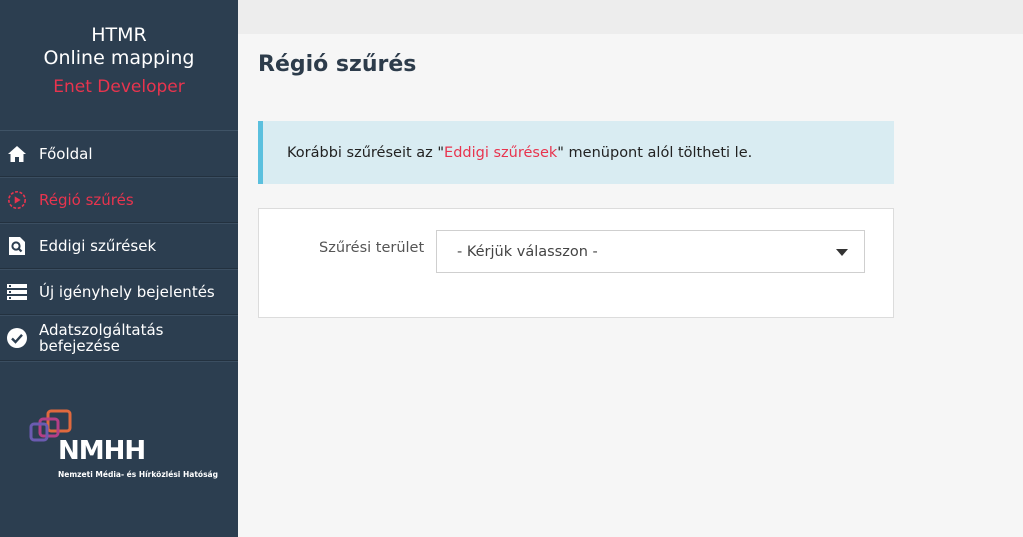 Image resolution: width=1023 pixels, height=537 pixels. What do you see at coordinates (630, 17) in the screenshot?
I see `top-bar` at bounding box center [630, 17].